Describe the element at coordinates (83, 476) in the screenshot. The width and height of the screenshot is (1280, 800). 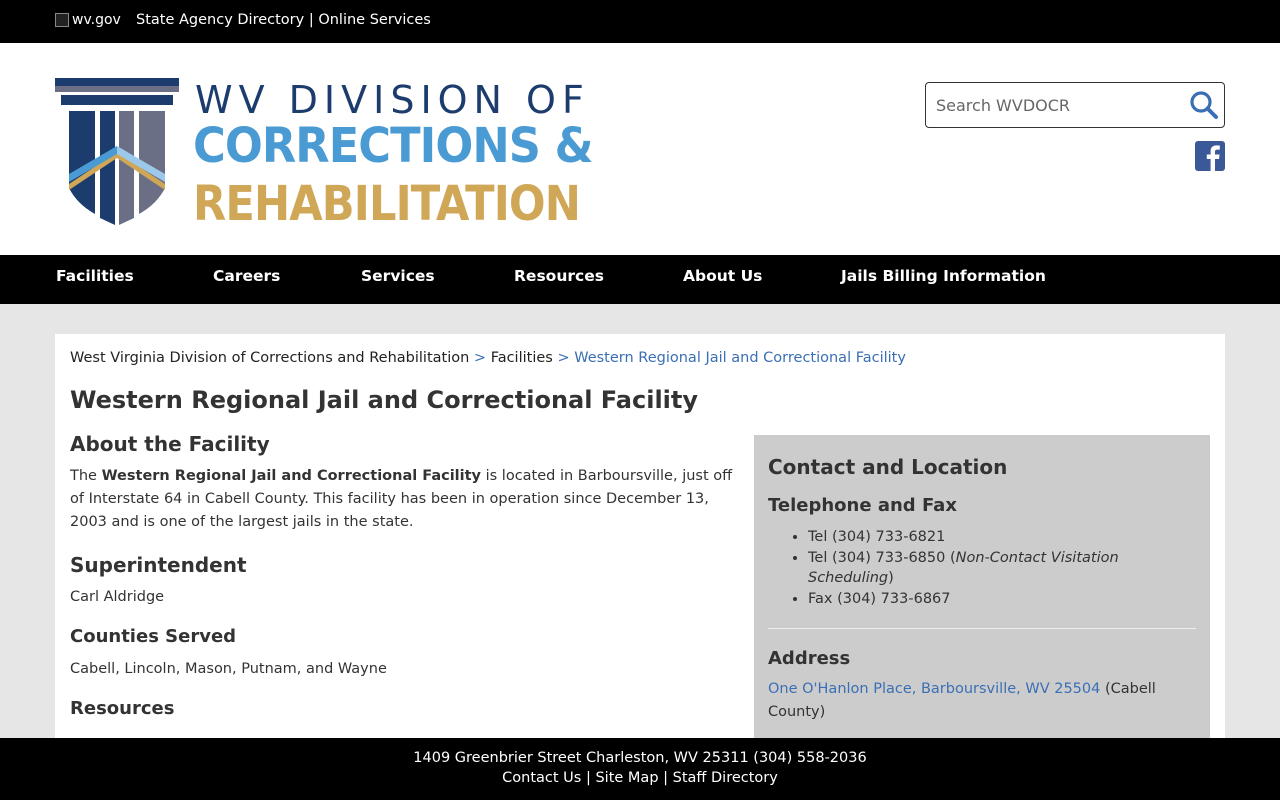
I see `about-prefix: The` at that location.